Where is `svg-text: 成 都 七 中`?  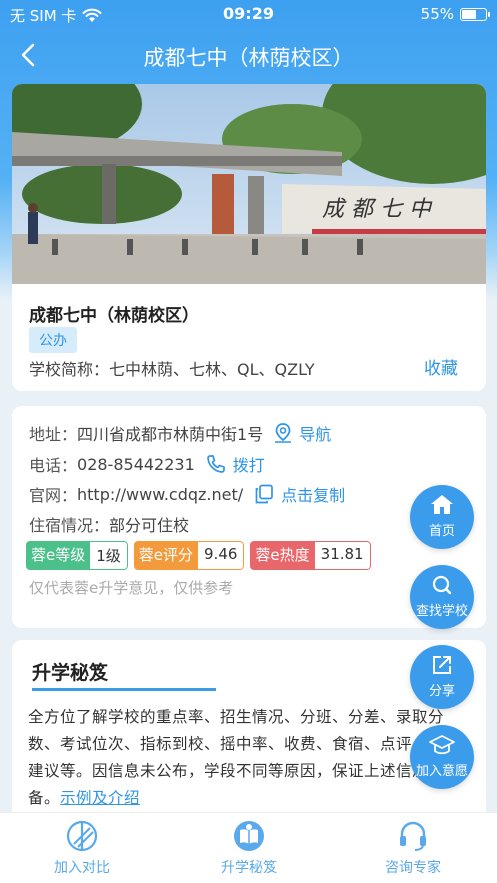 svg-text: 成 都 七 中 is located at coordinates (377, 209).